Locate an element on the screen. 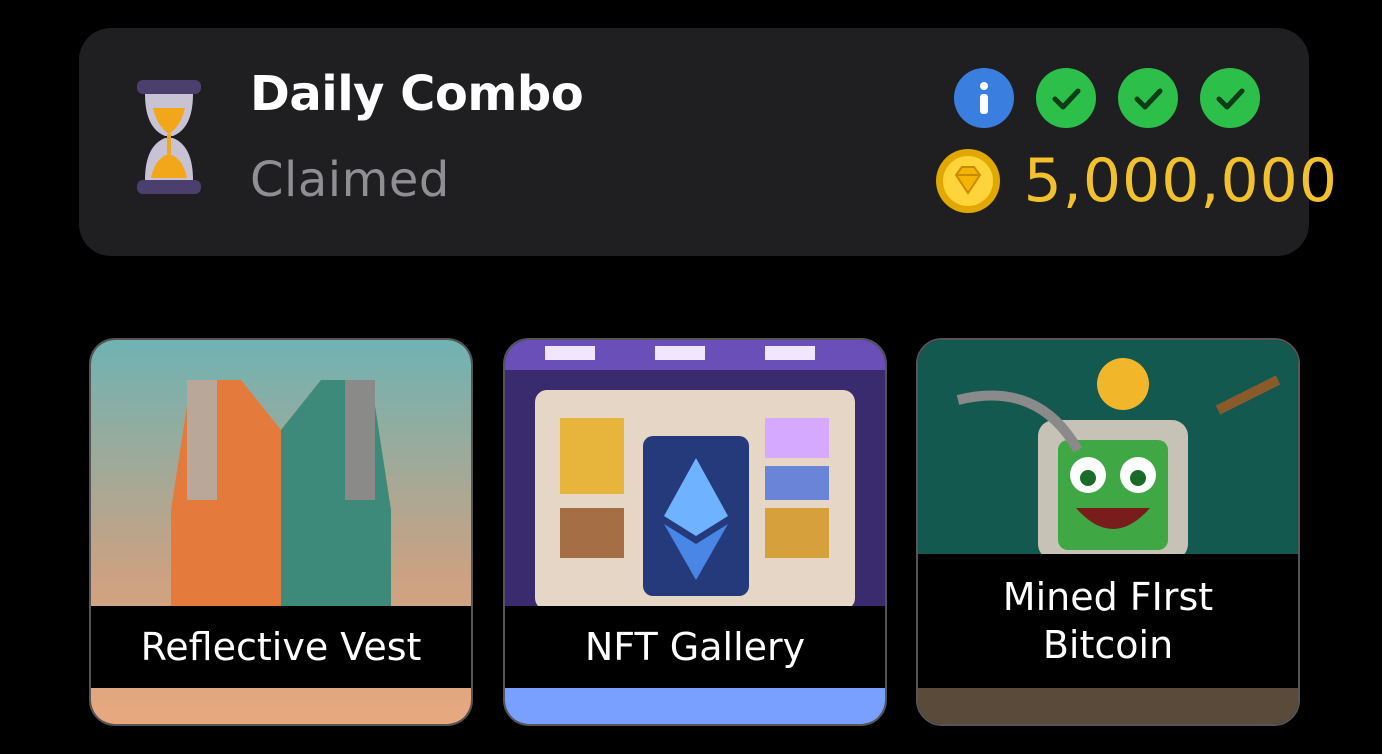 Image resolution: width=1382 pixels, height=754 pixels. combo-badges is located at coordinates (1107, 98).